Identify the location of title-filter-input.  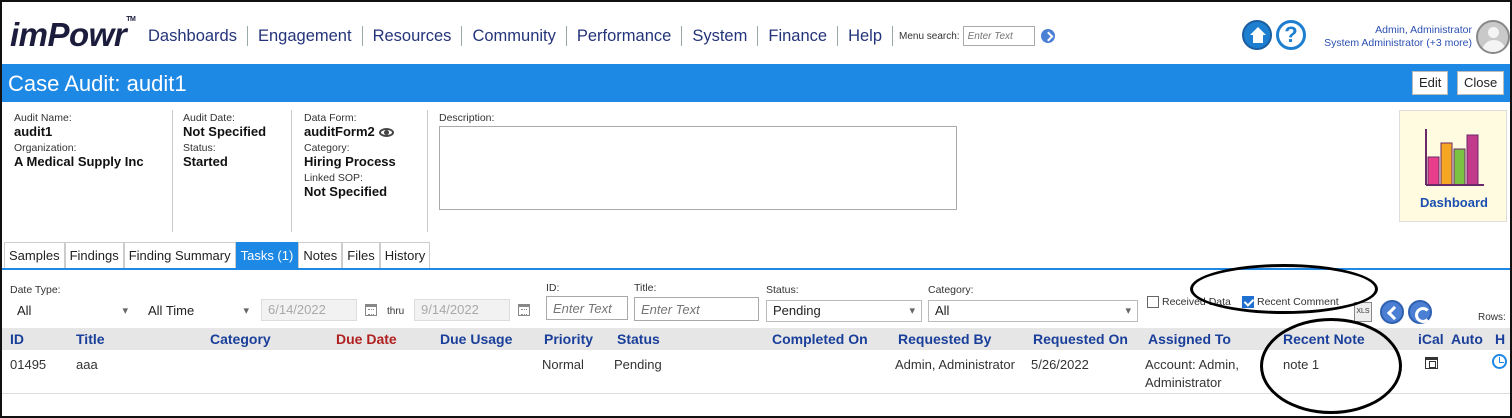
(696, 309).